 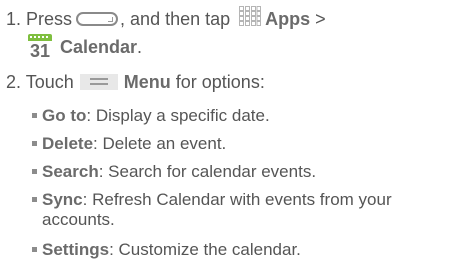 I want to click on option-settings: Settings: Customize the calendar., so click(x=166, y=250).